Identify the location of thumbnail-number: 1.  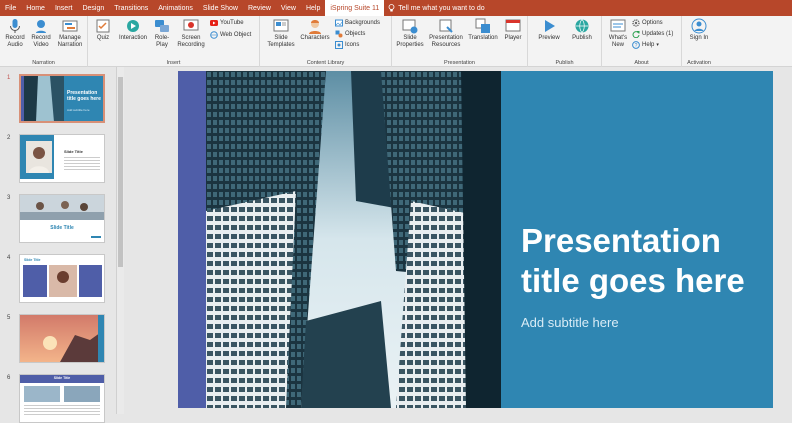
(9, 78).